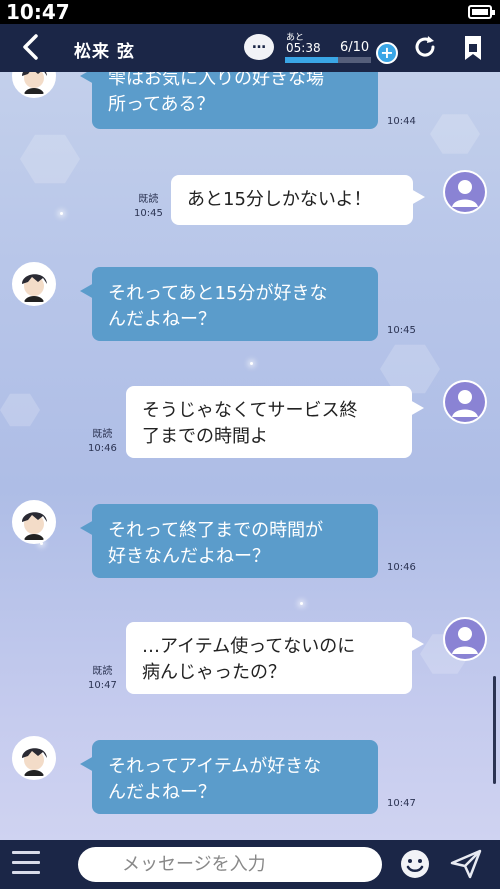 The height and width of the screenshot is (889, 500). I want to click on message-time: 10:46, so click(401, 567).